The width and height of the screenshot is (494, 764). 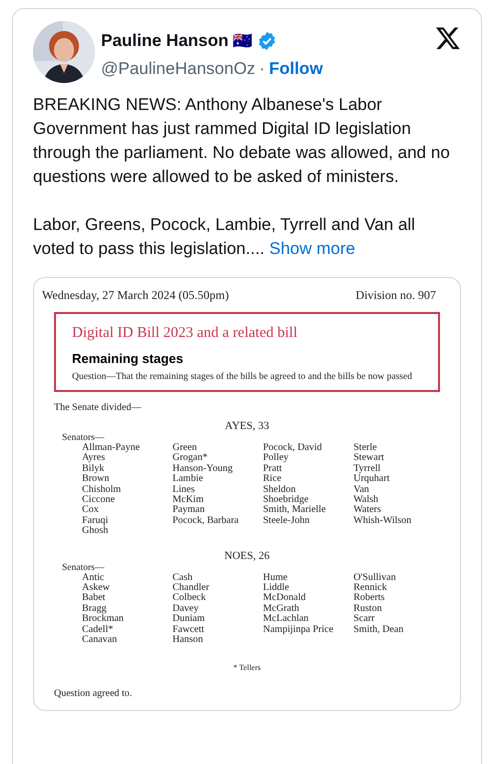 What do you see at coordinates (190, 458) in the screenshot?
I see `senator-name: Grogan*` at bounding box center [190, 458].